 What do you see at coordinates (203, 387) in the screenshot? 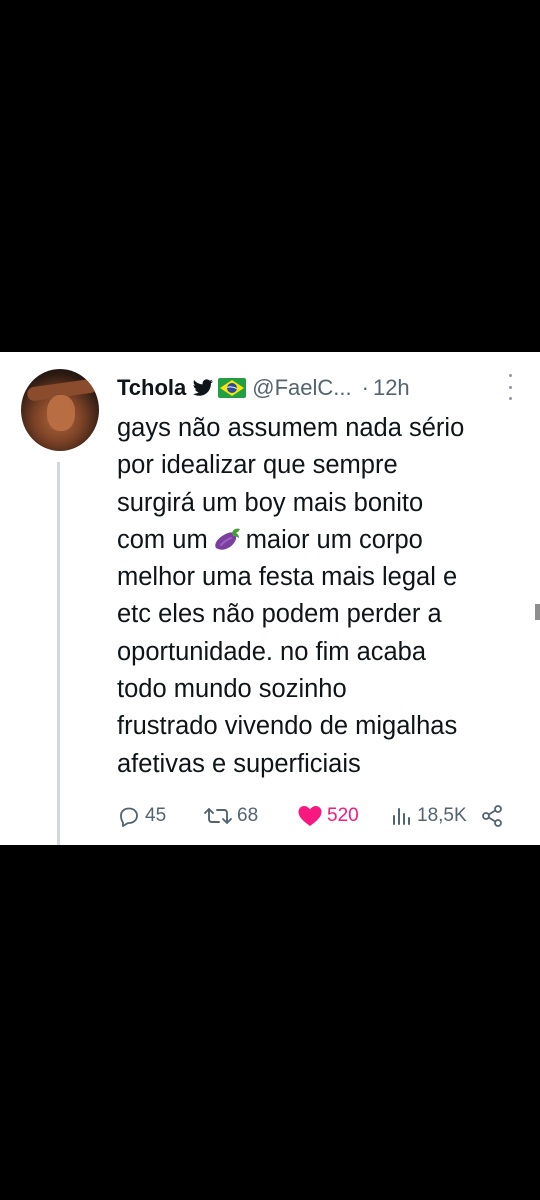
I see `bird-icon` at bounding box center [203, 387].